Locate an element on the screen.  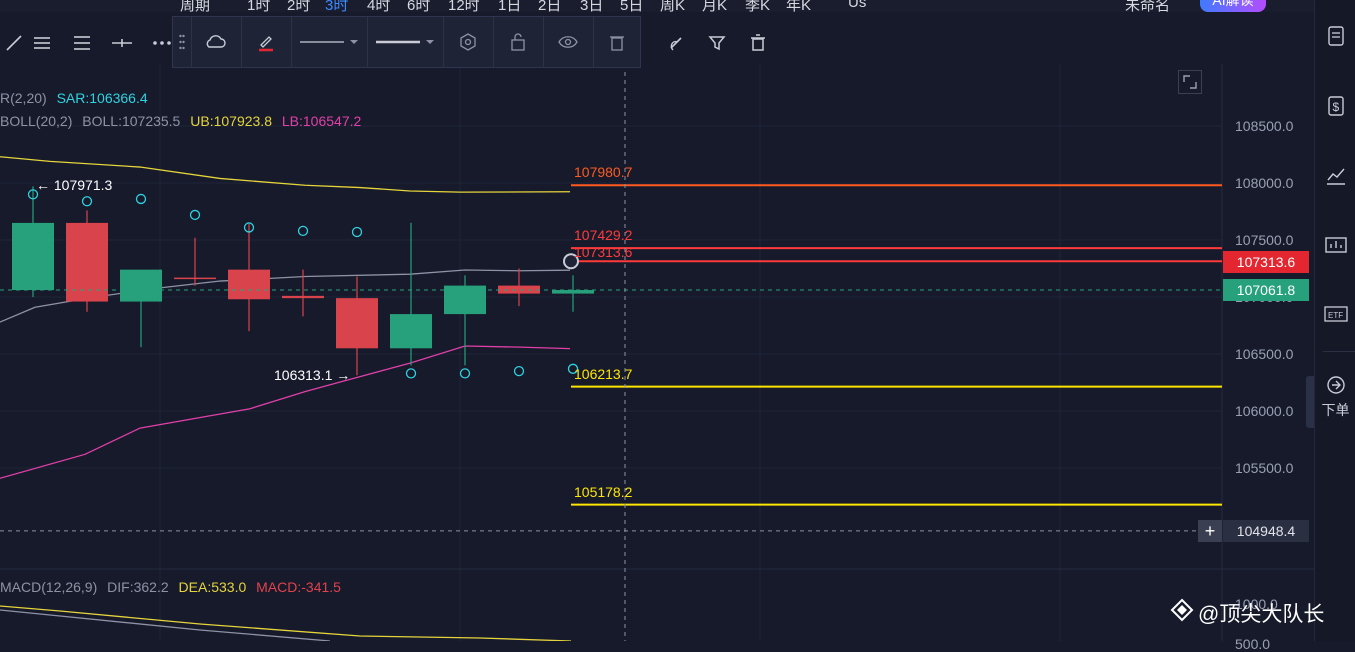
interval-13: 季K is located at coordinates (757, 6).